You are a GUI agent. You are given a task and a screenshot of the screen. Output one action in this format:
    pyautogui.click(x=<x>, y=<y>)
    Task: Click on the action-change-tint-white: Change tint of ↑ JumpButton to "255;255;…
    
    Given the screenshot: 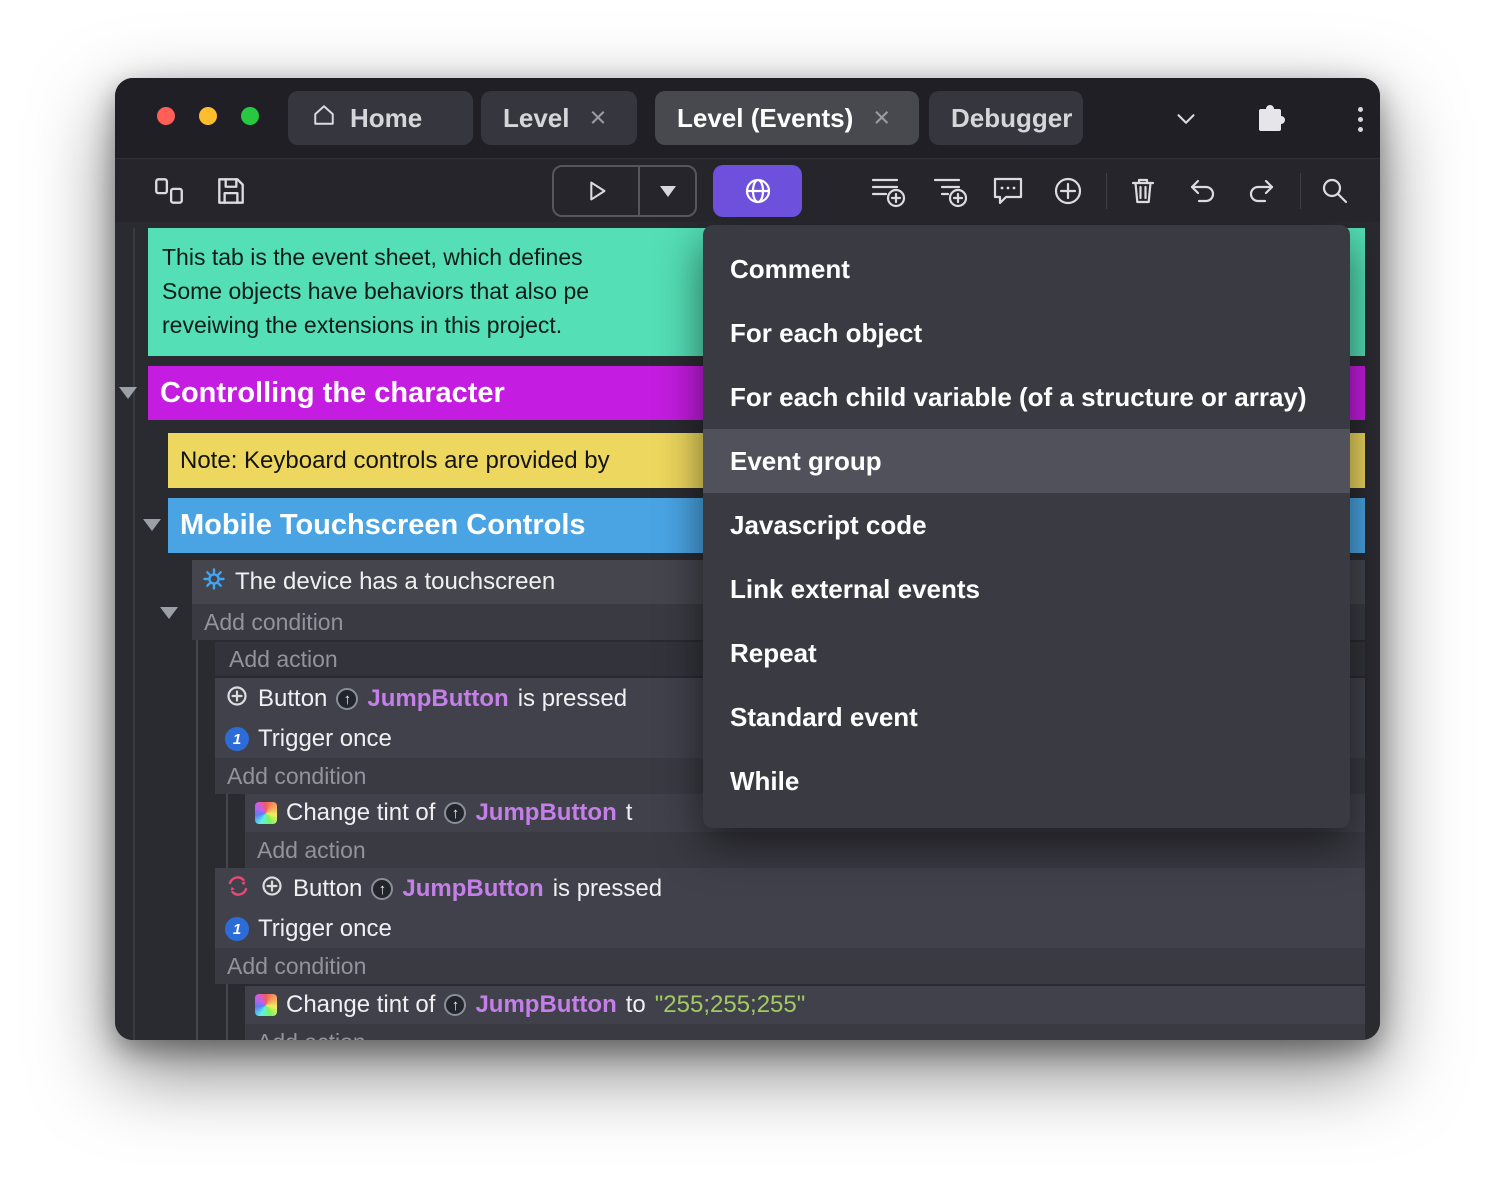 What is the action you would take?
    pyautogui.click(x=805, y=1013)
    